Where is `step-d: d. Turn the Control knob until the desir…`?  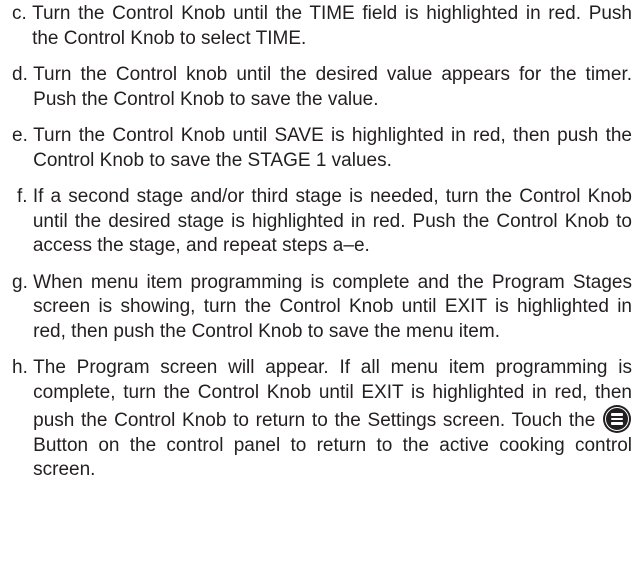 step-d: d. Turn the Control knob until the desir… is located at coordinates (322, 87).